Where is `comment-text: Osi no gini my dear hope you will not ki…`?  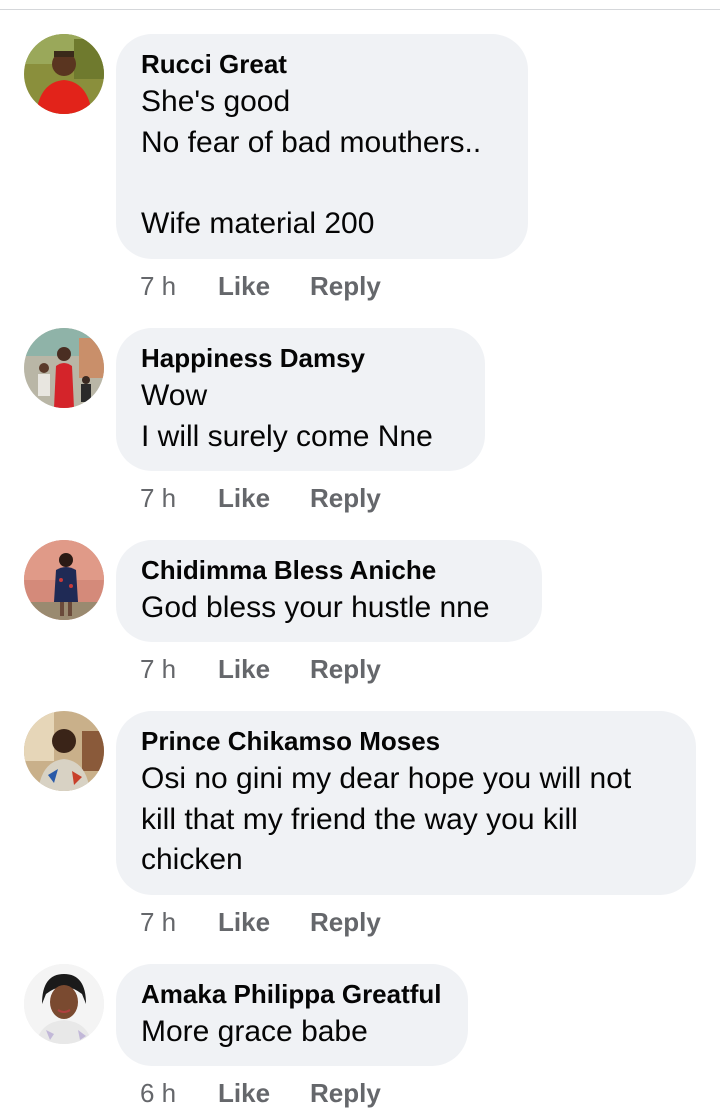 comment-text: Osi no gini my dear hope you will not ki… is located at coordinates (386, 819).